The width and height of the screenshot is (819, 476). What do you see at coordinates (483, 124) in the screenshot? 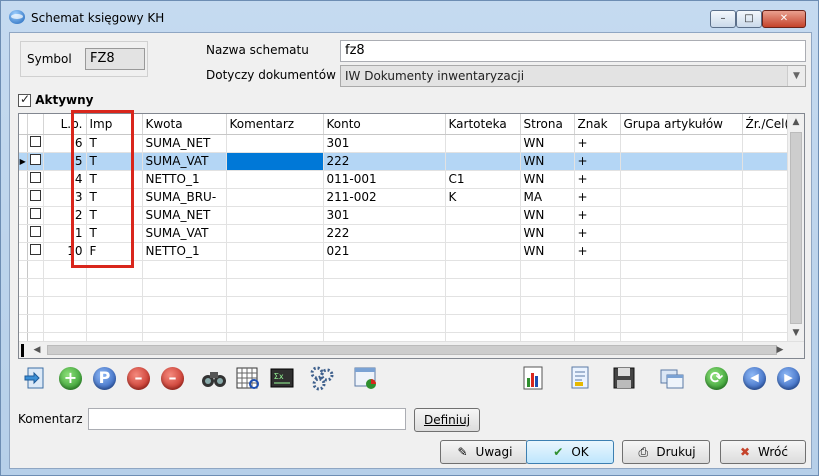
I see `col-header-kartoteka: Kartoteka` at bounding box center [483, 124].